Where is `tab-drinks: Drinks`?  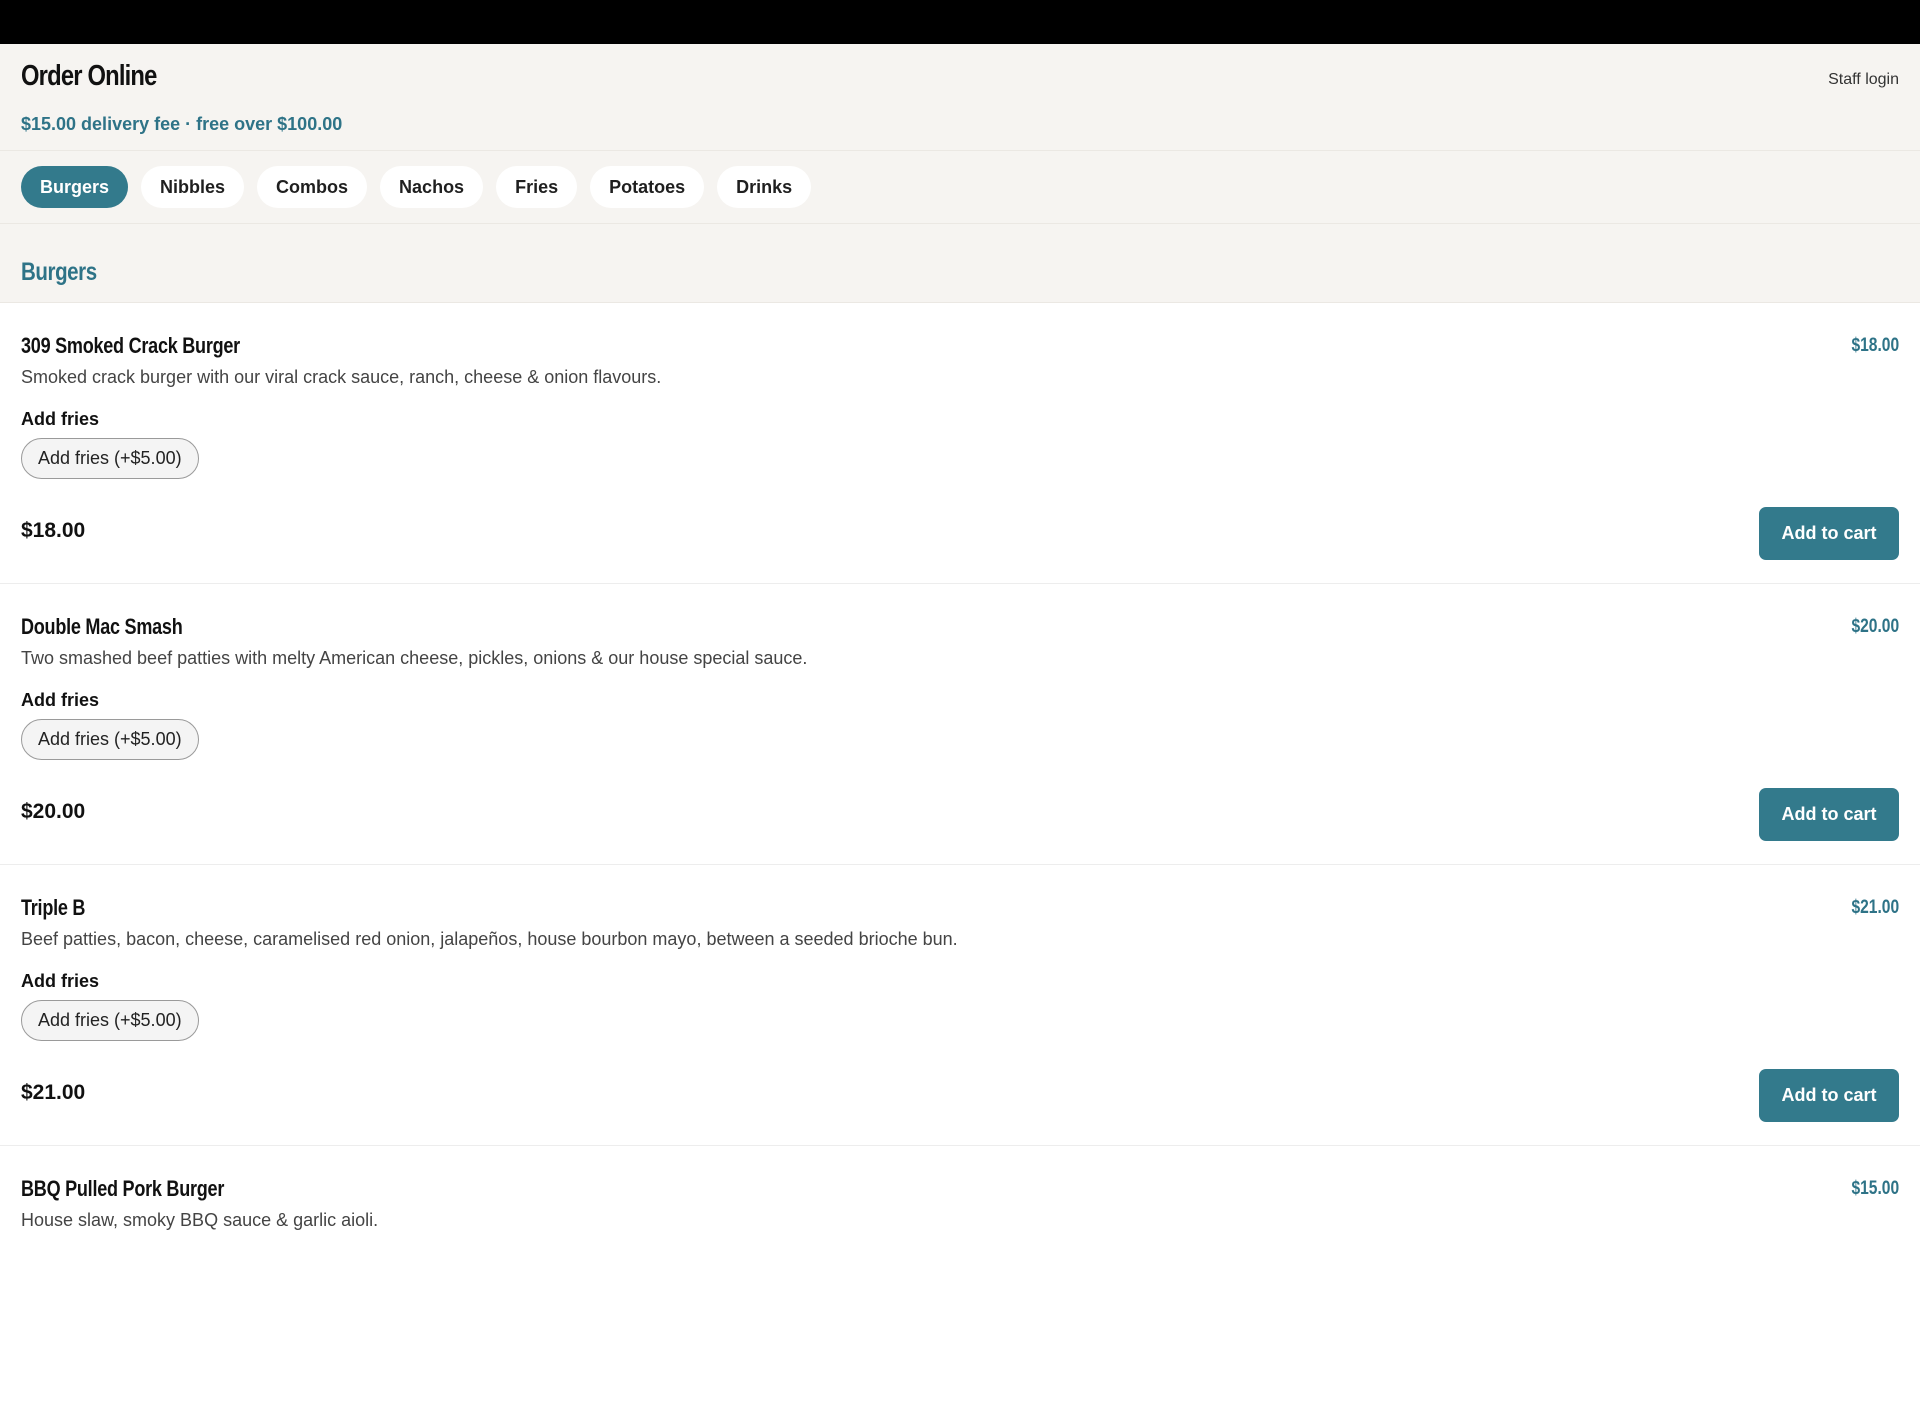
tab-drinks: Drinks is located at coordinates (764, 187).